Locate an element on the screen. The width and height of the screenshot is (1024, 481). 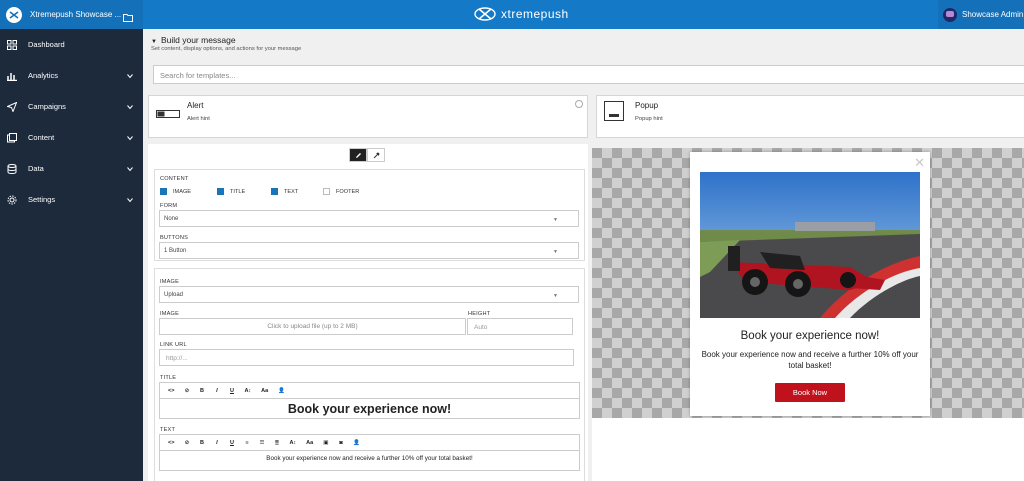
height-input: Auto is located at coordinates (520, 326).